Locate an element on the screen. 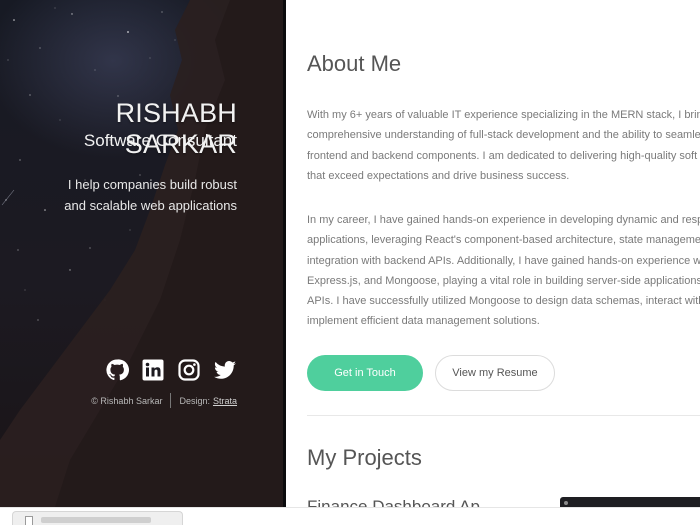 The height and width of the screenshot is (525, 700). hero-role: Software Consultant is located at coordinates (160, 140).